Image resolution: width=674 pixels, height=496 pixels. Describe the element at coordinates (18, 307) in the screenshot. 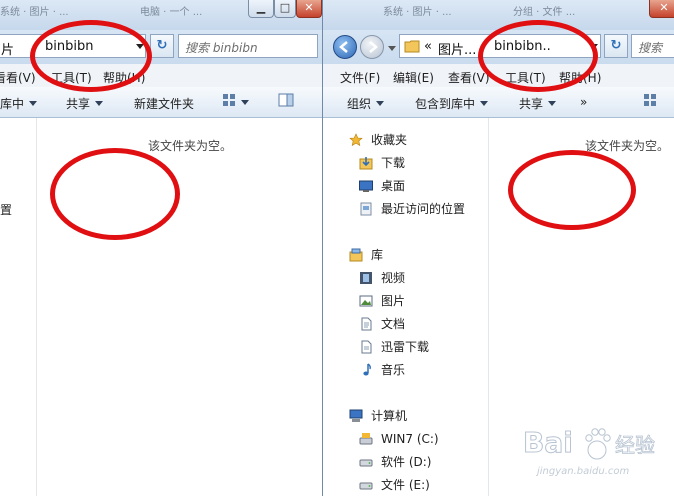

I see `navigation-pane: 置` at that location.